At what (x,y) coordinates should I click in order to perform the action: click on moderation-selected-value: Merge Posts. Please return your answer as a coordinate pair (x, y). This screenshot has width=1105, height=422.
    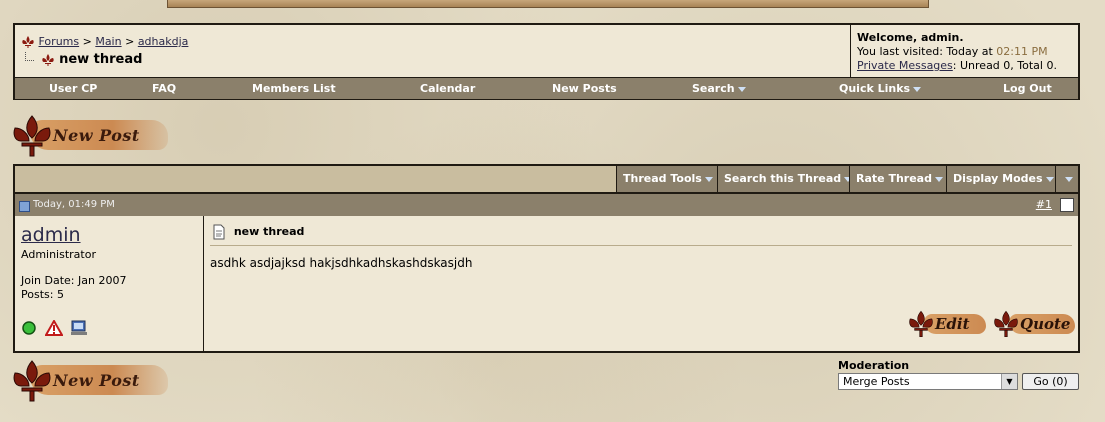
    Looking at the image, I should click on (876, 381).